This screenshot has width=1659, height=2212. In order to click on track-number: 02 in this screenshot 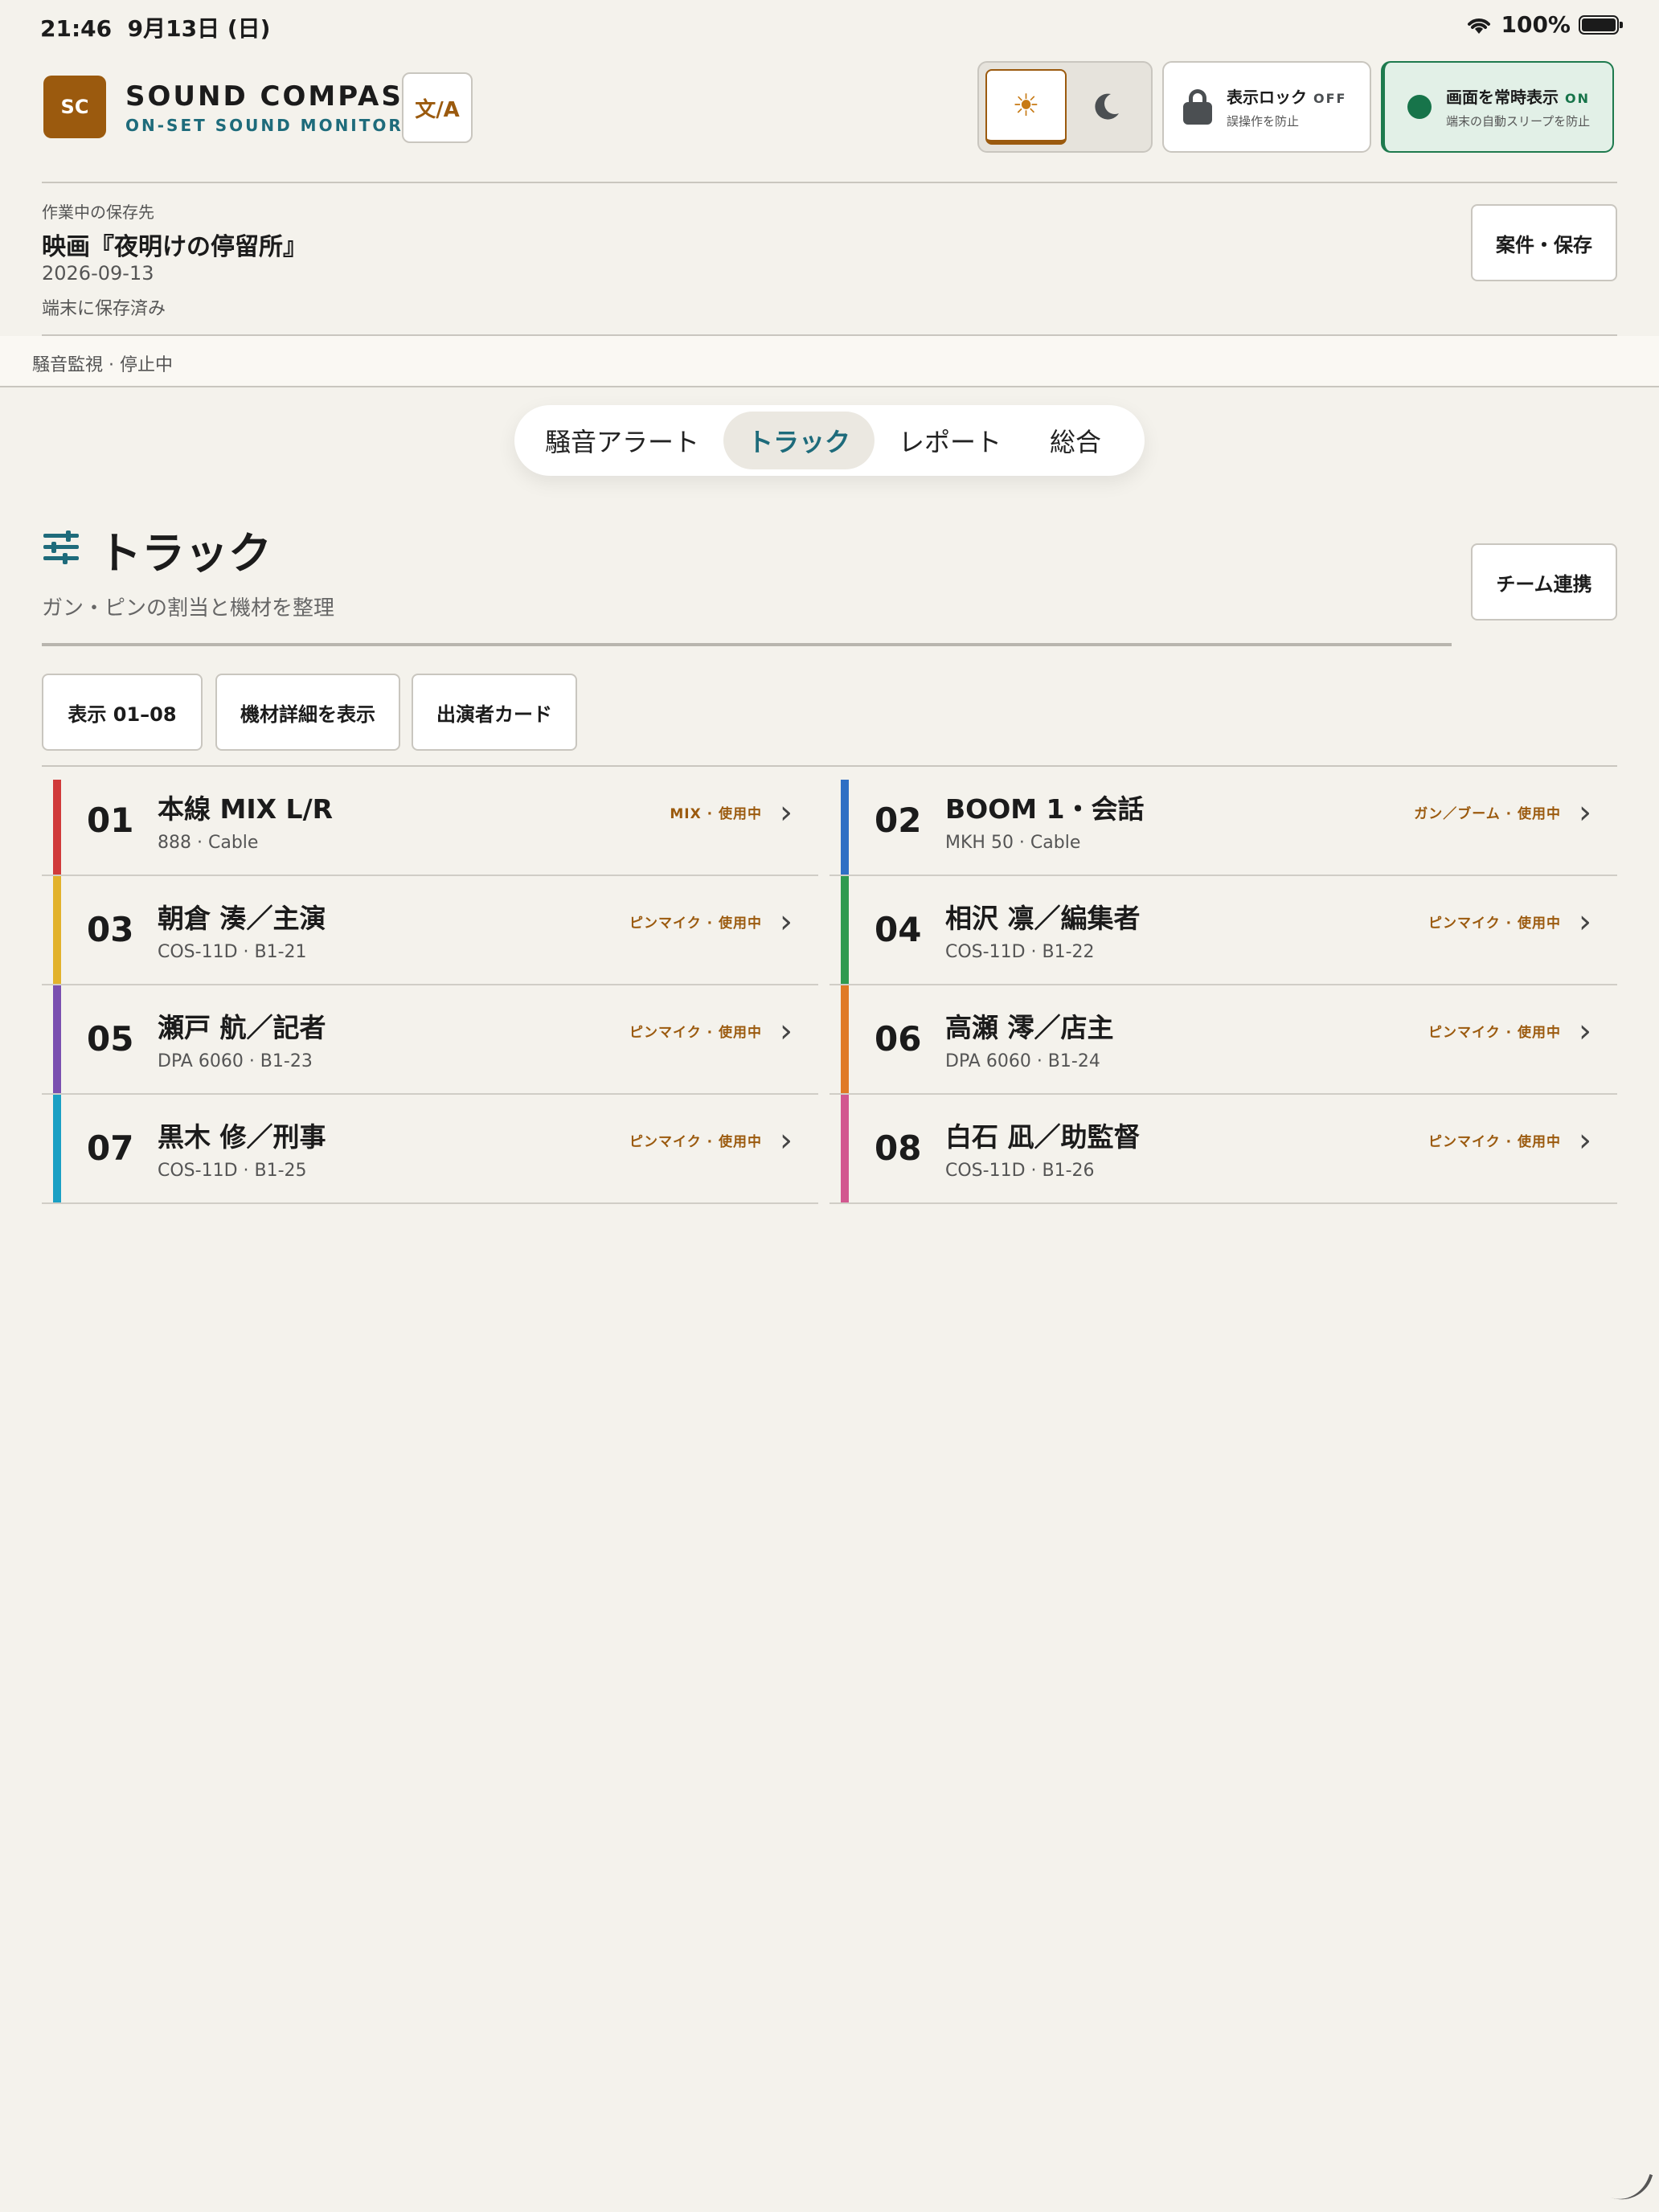, I will do `click(898, 820)`.